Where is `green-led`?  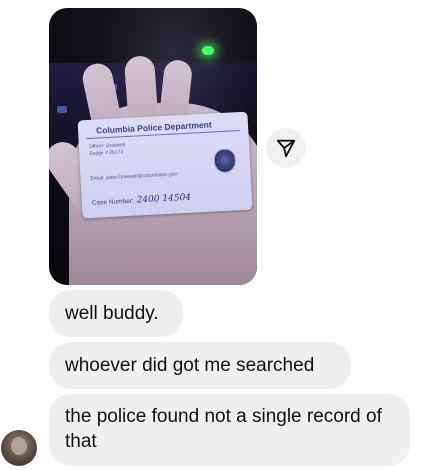 green-led is located at coordinates (208, 50).